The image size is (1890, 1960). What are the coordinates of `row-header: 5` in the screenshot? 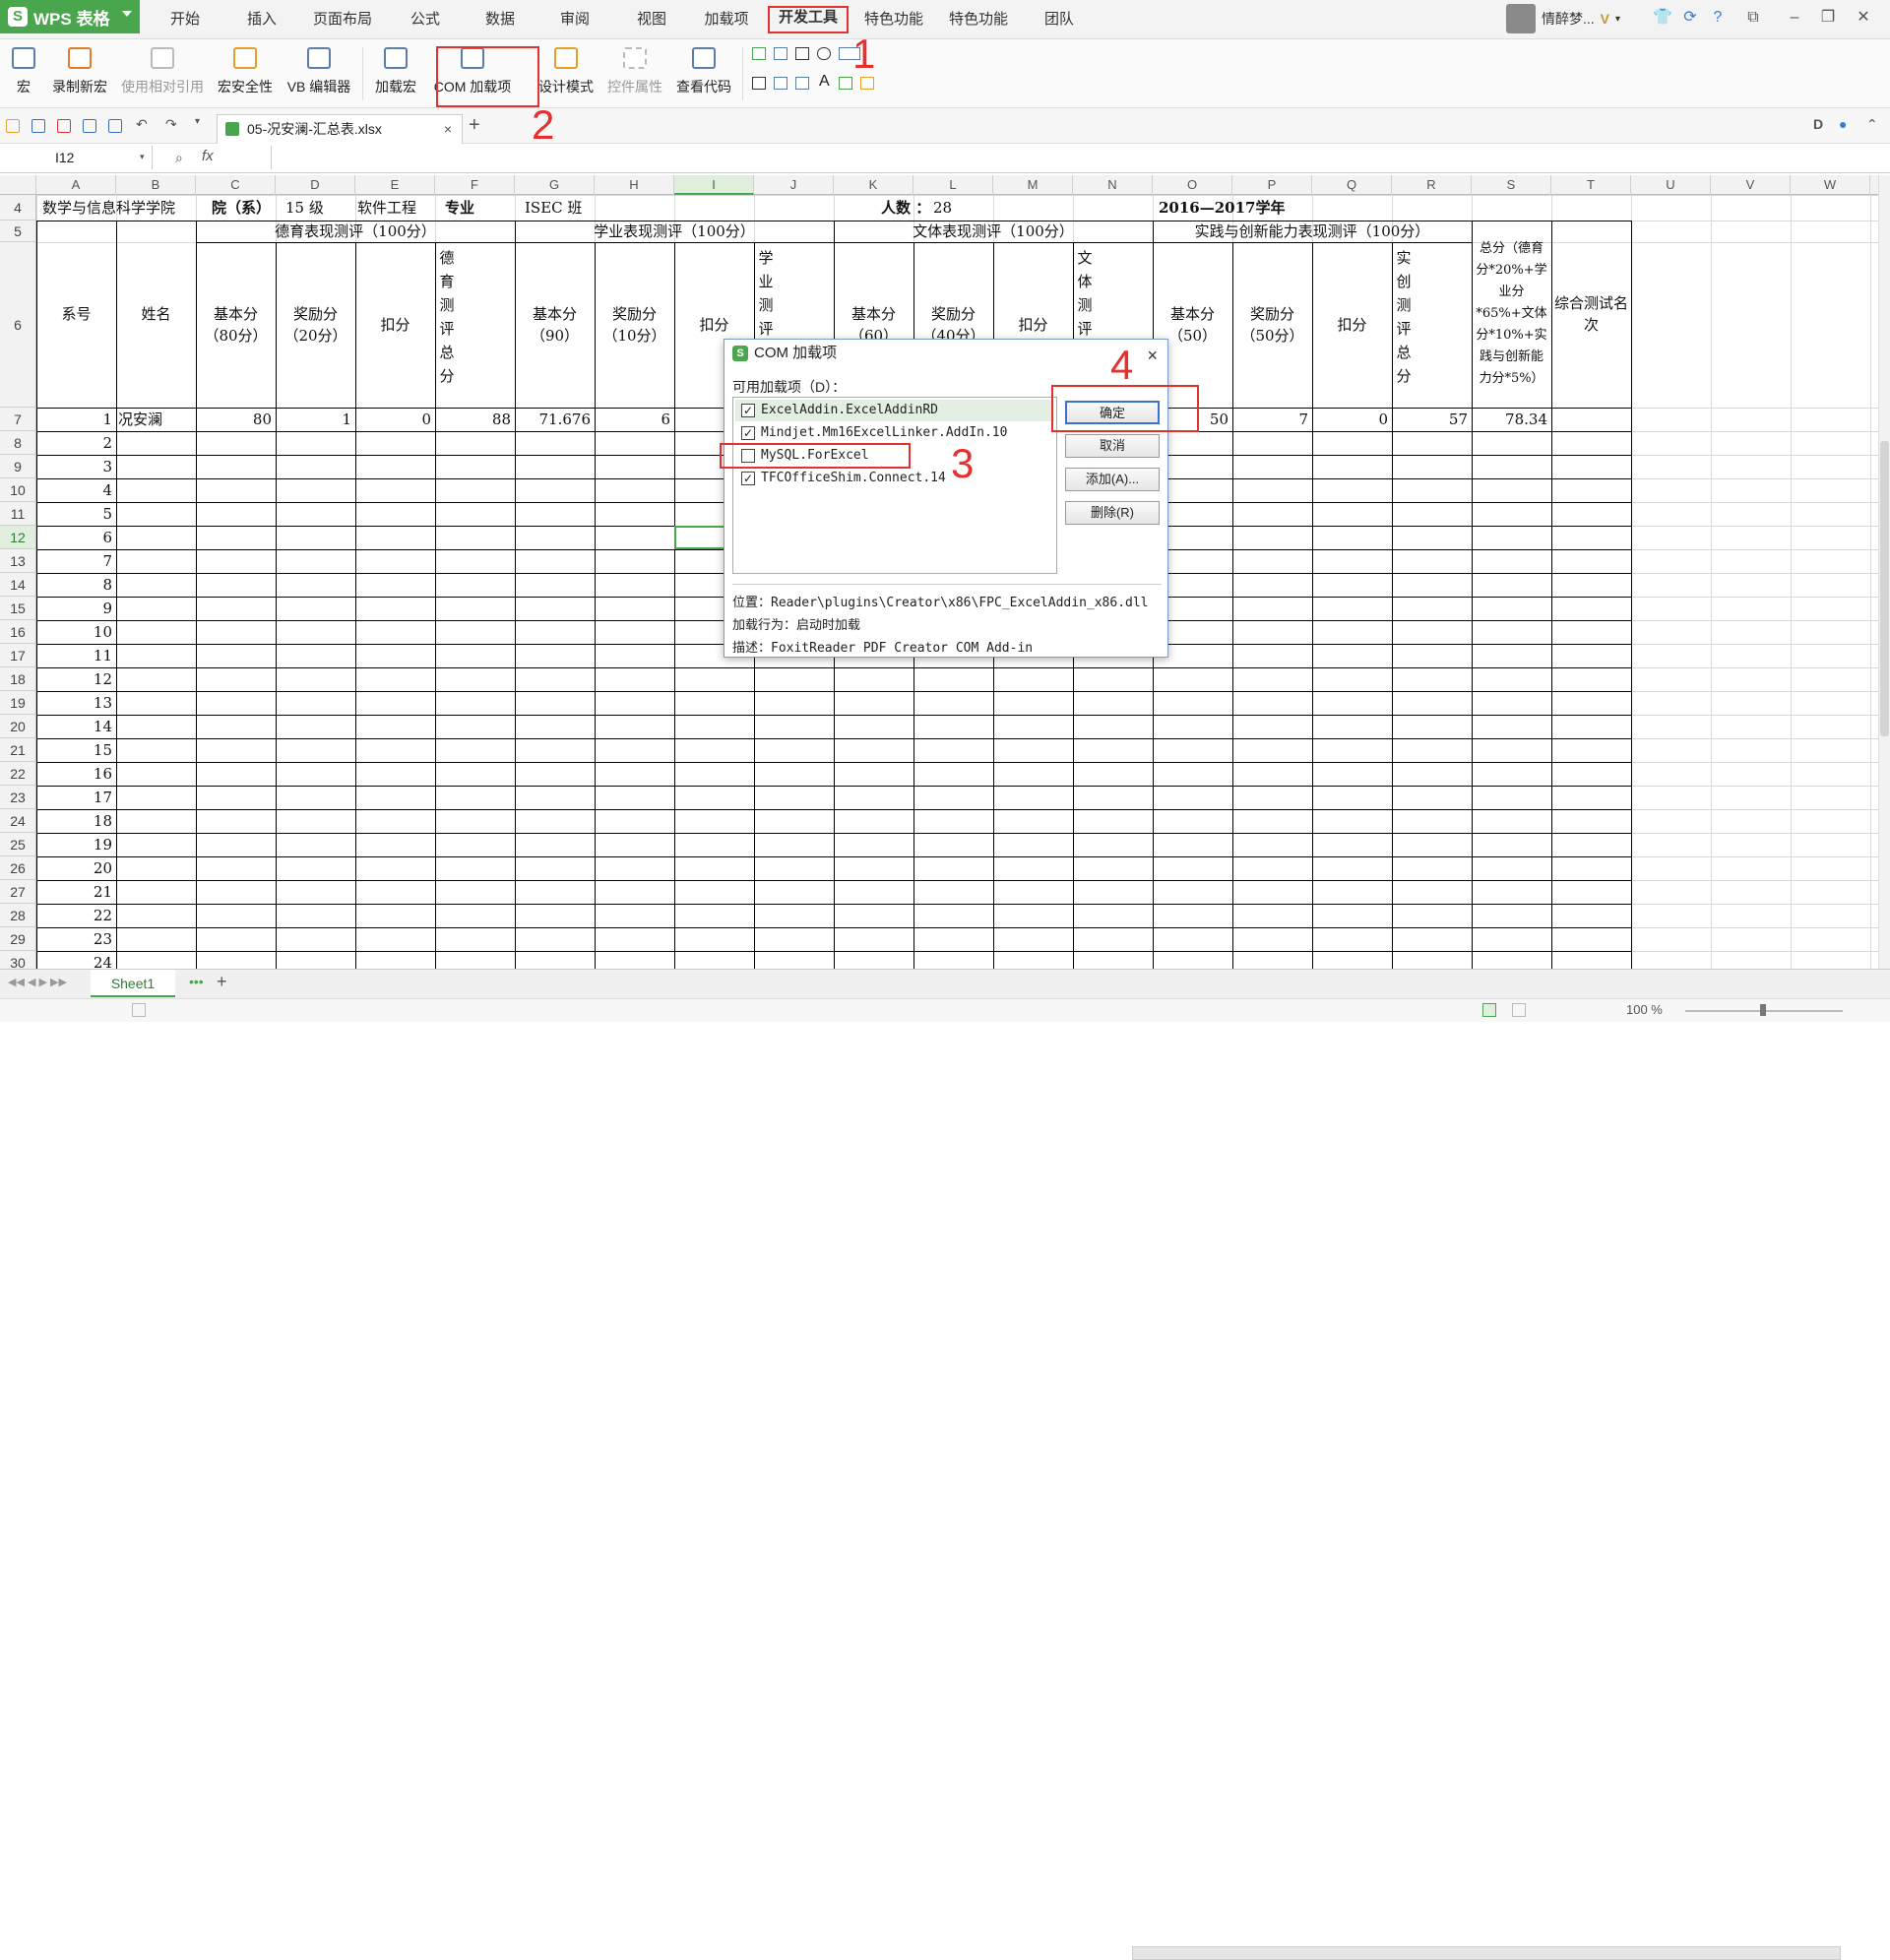 It's located at (18, 231).